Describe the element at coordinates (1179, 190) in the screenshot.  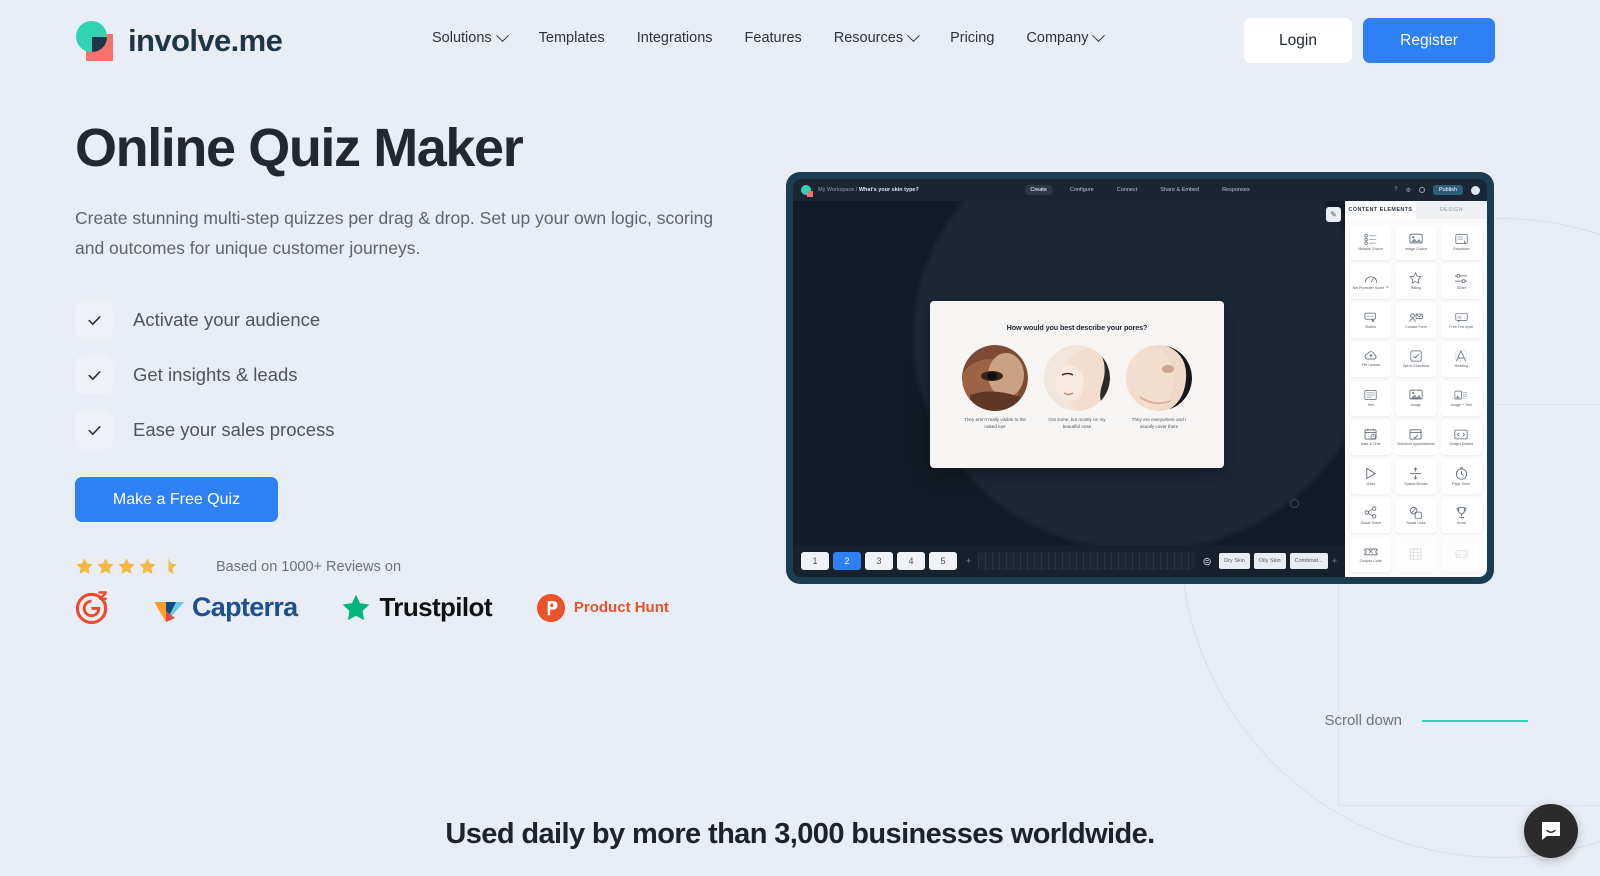
I see `tab-share-embed: Share & Embed` at that location.